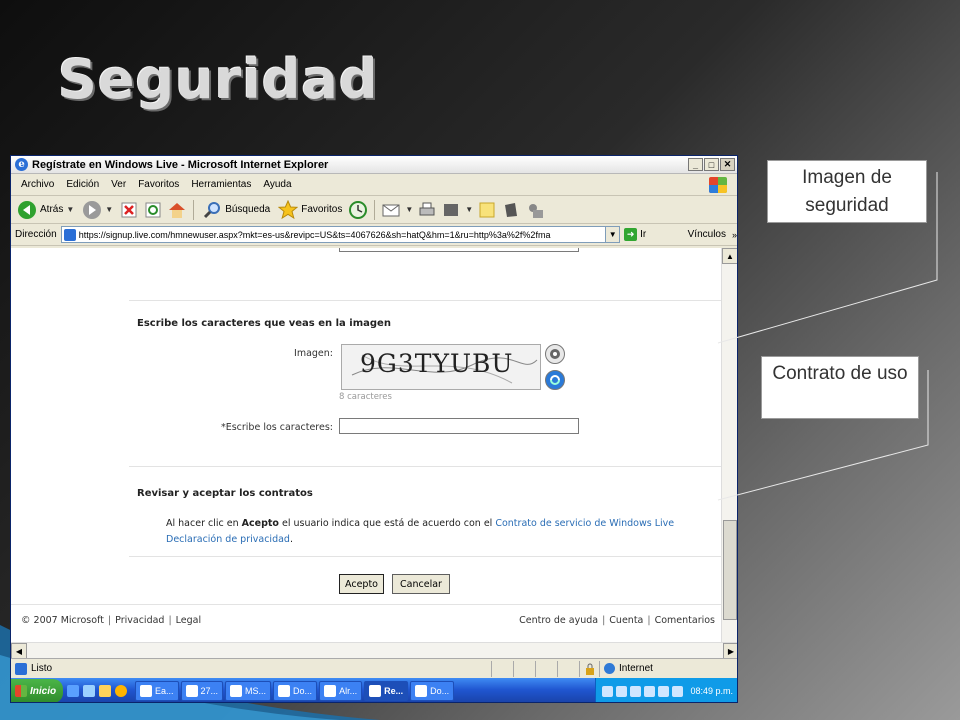 This screenshot has width=960, height=720. What do you see at coordinates (221, 184) in the screenshot?
I see `menu-herramientas: Herramientas` at bounding box center [221, 184].